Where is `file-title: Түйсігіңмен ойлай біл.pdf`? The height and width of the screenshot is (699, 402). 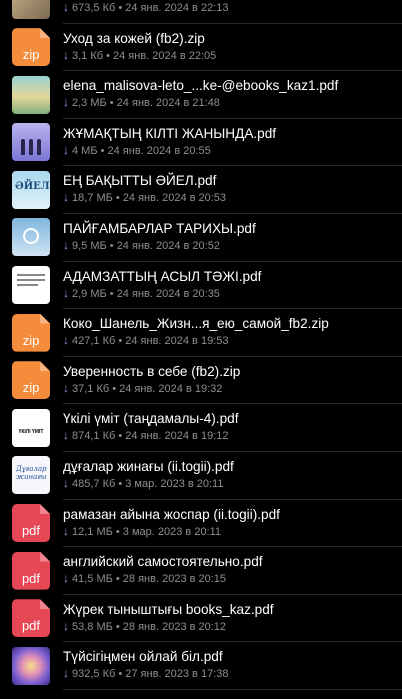
file-title: Түйсігіңмен ойлай біл.pdf is located at coordinates (143, 657).